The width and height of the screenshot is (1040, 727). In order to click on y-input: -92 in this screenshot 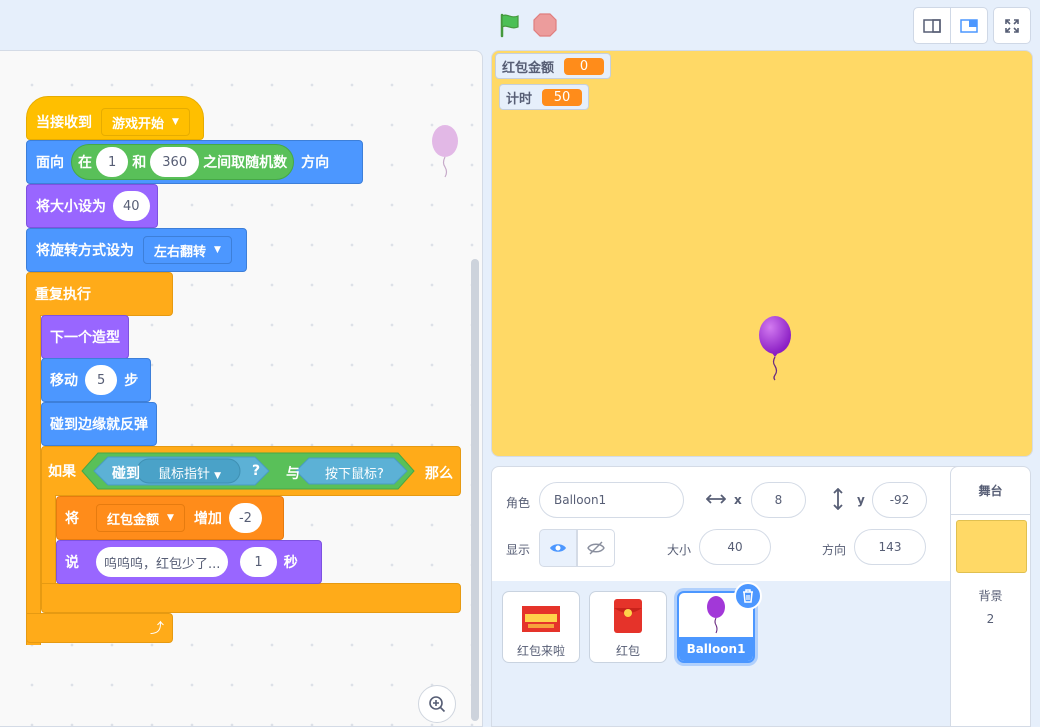, I will do `click(899, 500)`.